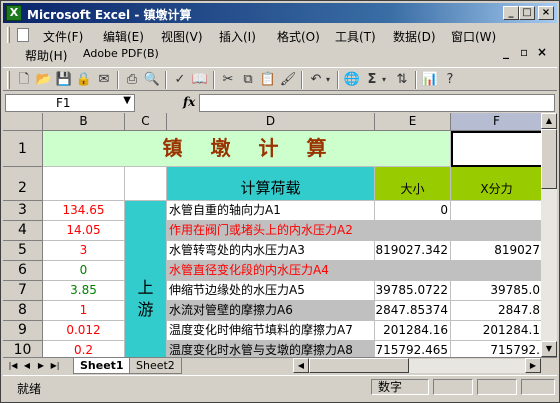 The height and width of the screenshot is (403, 560). I want to click on help-icon: ?, so click(450, 80).